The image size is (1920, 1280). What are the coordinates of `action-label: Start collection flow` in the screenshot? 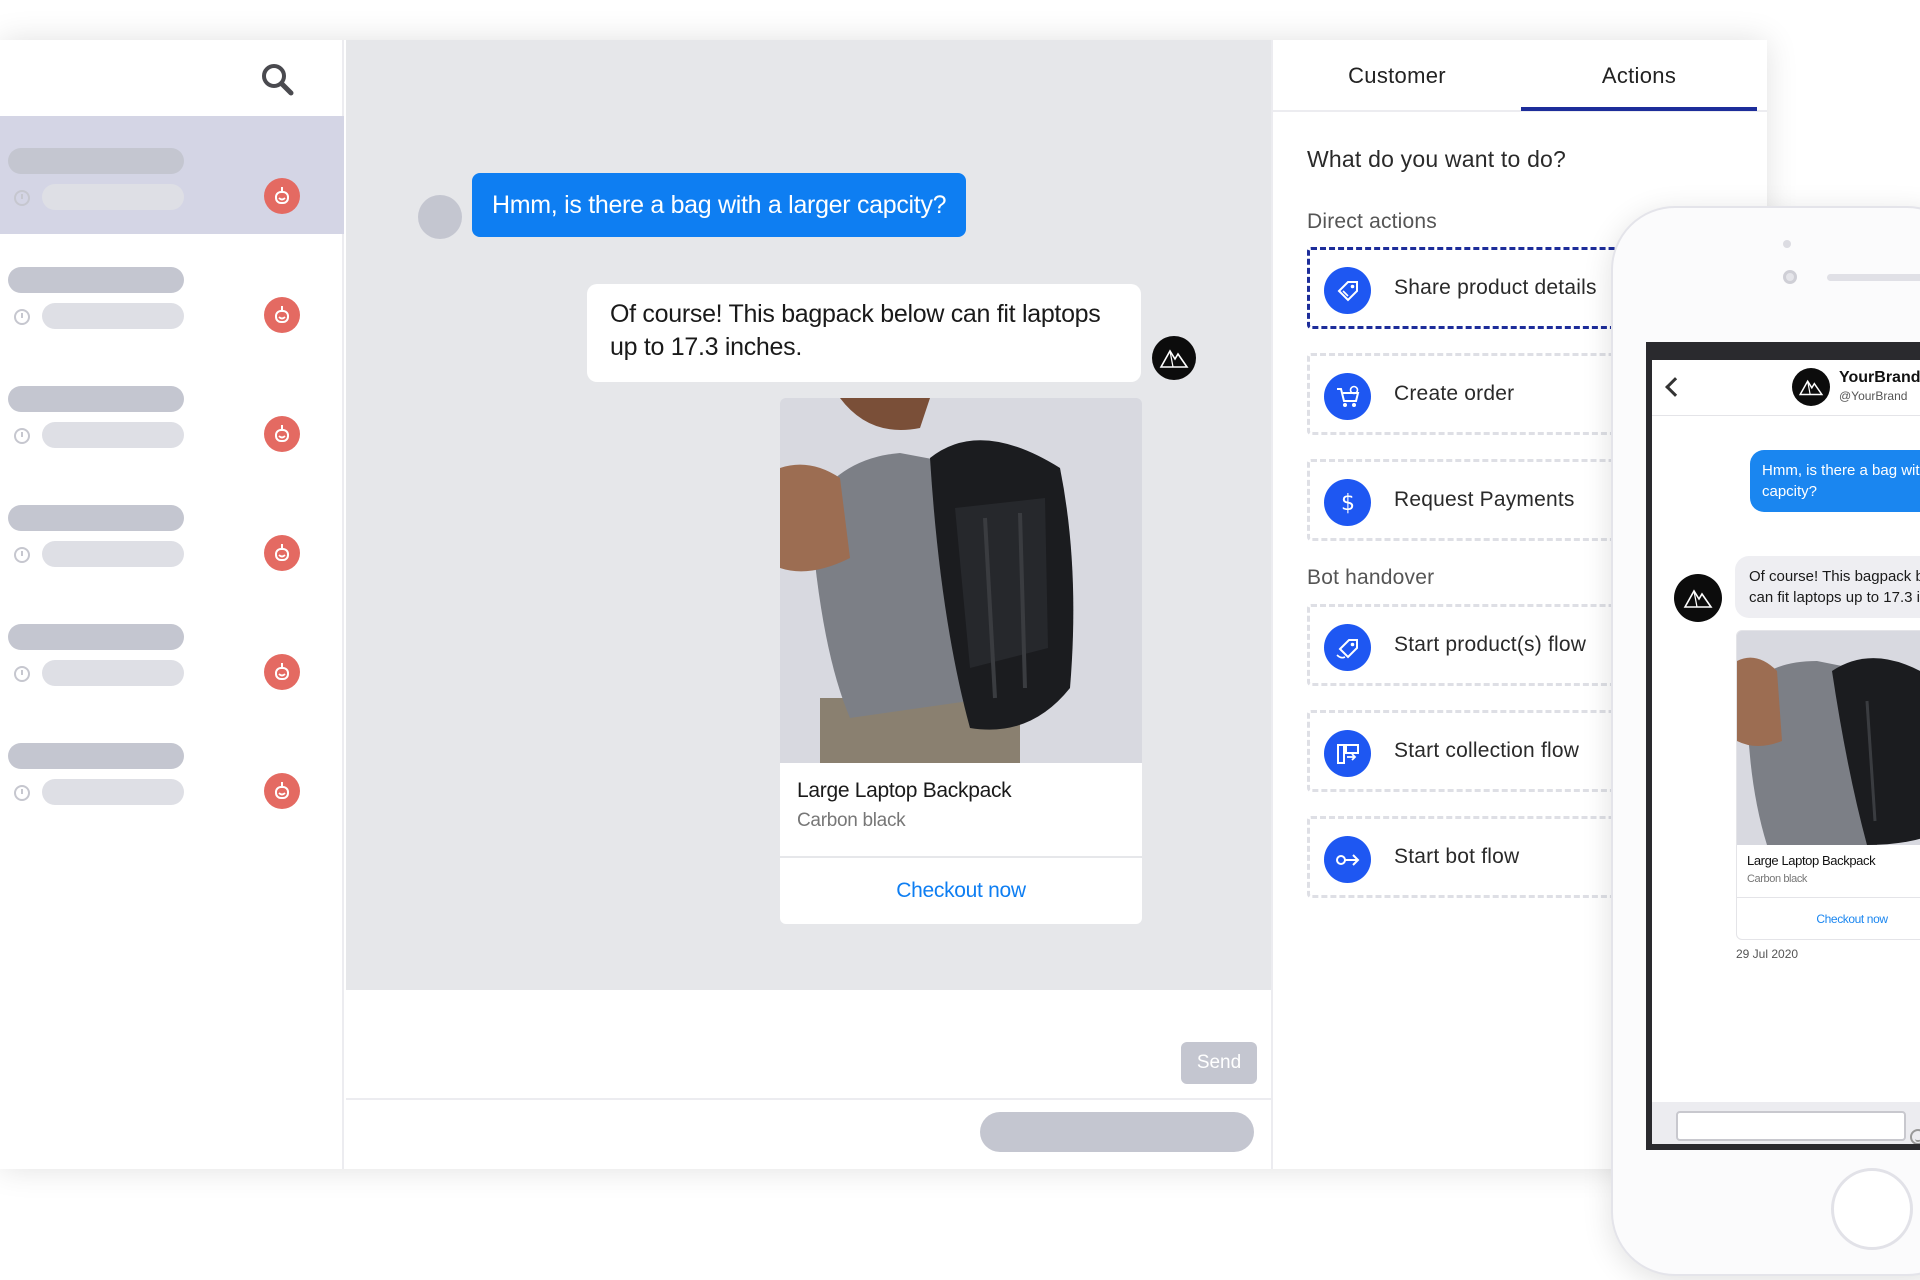 It's located at (1487, 750).